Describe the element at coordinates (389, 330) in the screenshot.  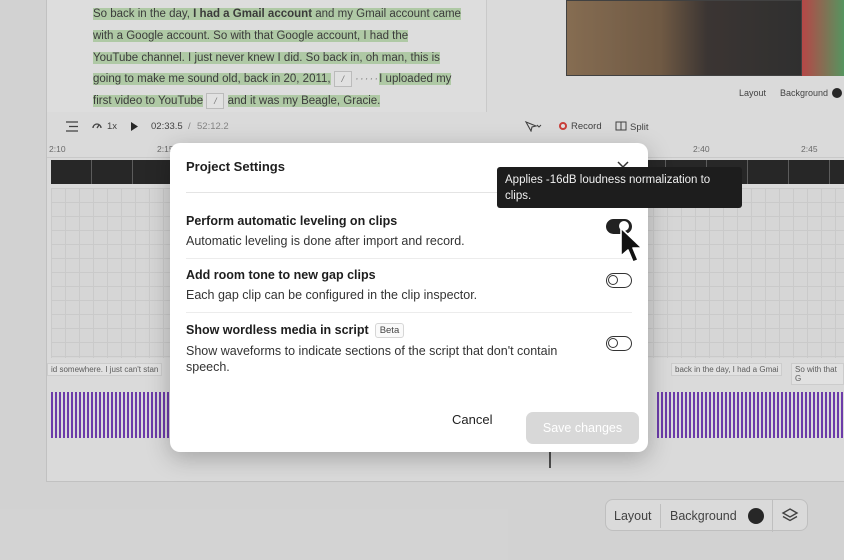
I see `beta-badge: Beta` at that location.